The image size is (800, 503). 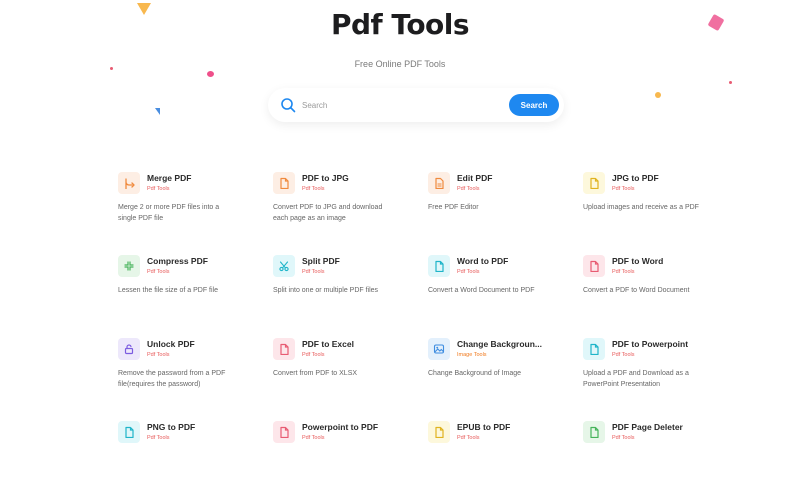 What do you see at coordinates (505, 212) in the screenshot?
I see `tool-card: Edit PDF Pdf Tools Free PDF Editor` at bounding box center [505, 212].